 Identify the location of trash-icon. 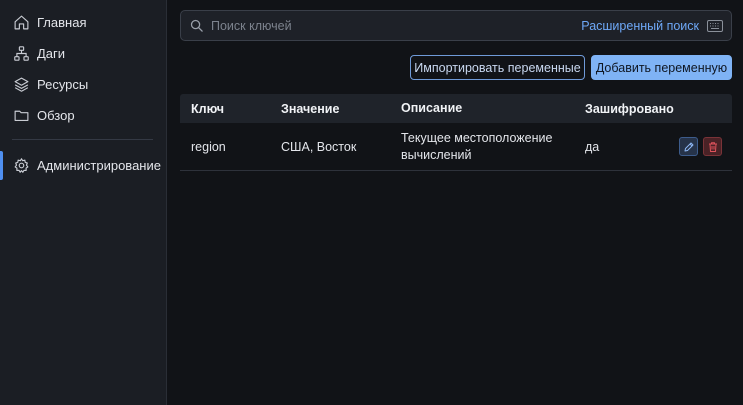
(712, 146).